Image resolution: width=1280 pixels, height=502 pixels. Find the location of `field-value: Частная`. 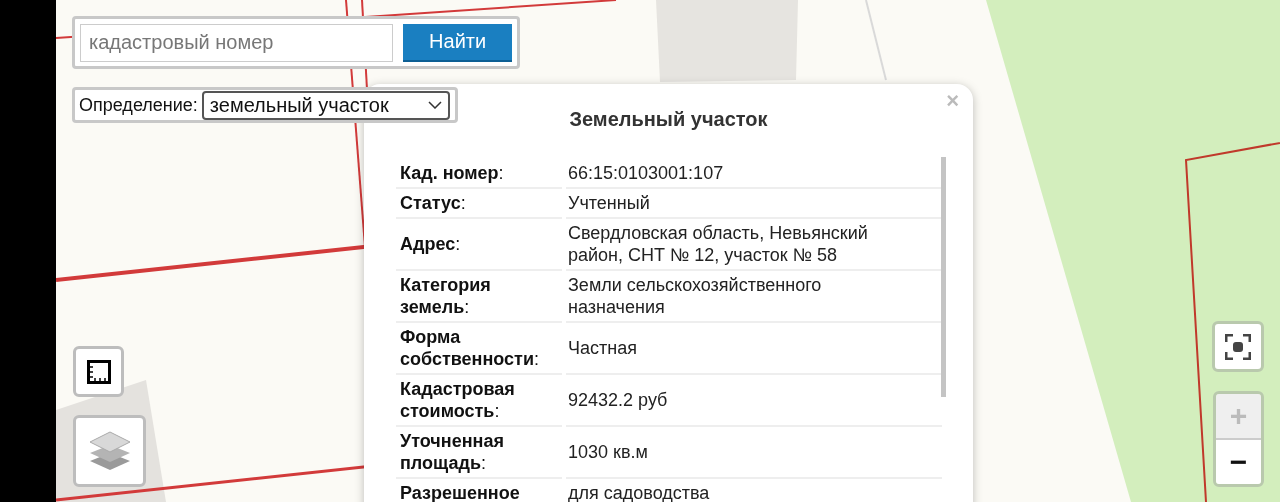

field-value: Частная is located at coordinates (602, 348).